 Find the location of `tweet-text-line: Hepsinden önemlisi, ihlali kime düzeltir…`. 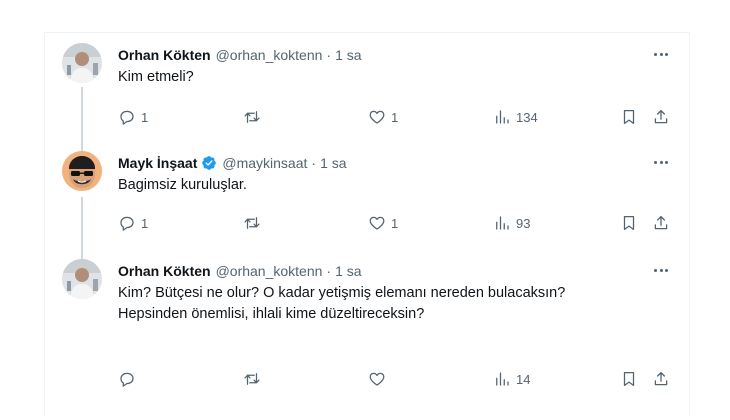

tweet-text-line: Hepsinden önemlisi, ihlali kime düzeltir… is located at coordinates (271, 314).